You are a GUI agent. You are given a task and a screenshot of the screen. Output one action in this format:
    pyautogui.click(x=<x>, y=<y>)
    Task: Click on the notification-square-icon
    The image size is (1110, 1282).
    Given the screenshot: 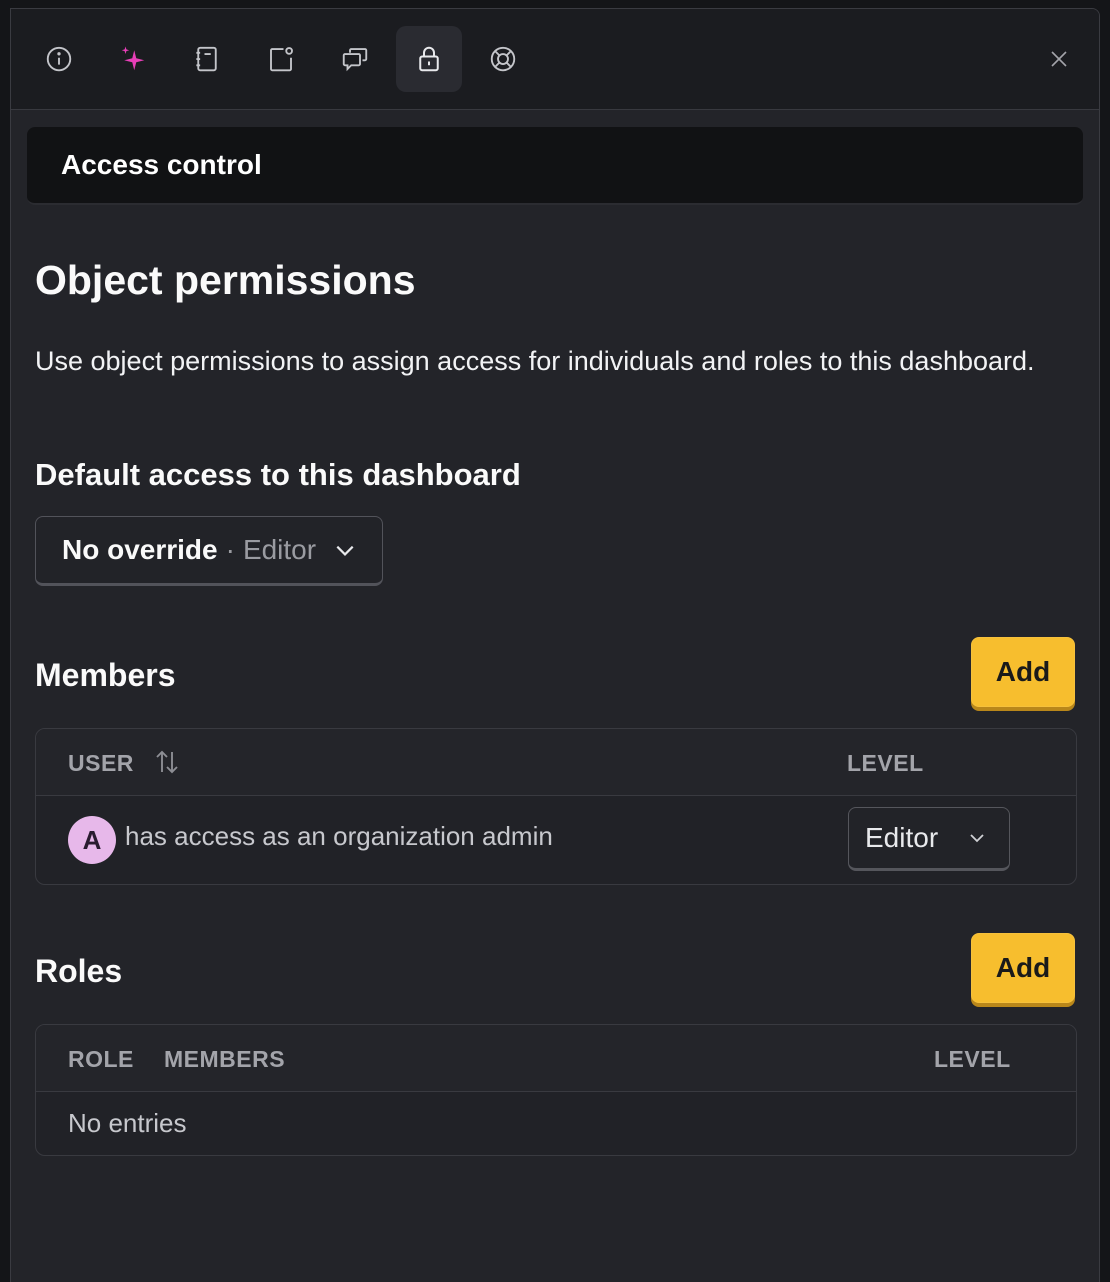 What is the action you would take?
    pyautogui.click(x=281, y=59)
    